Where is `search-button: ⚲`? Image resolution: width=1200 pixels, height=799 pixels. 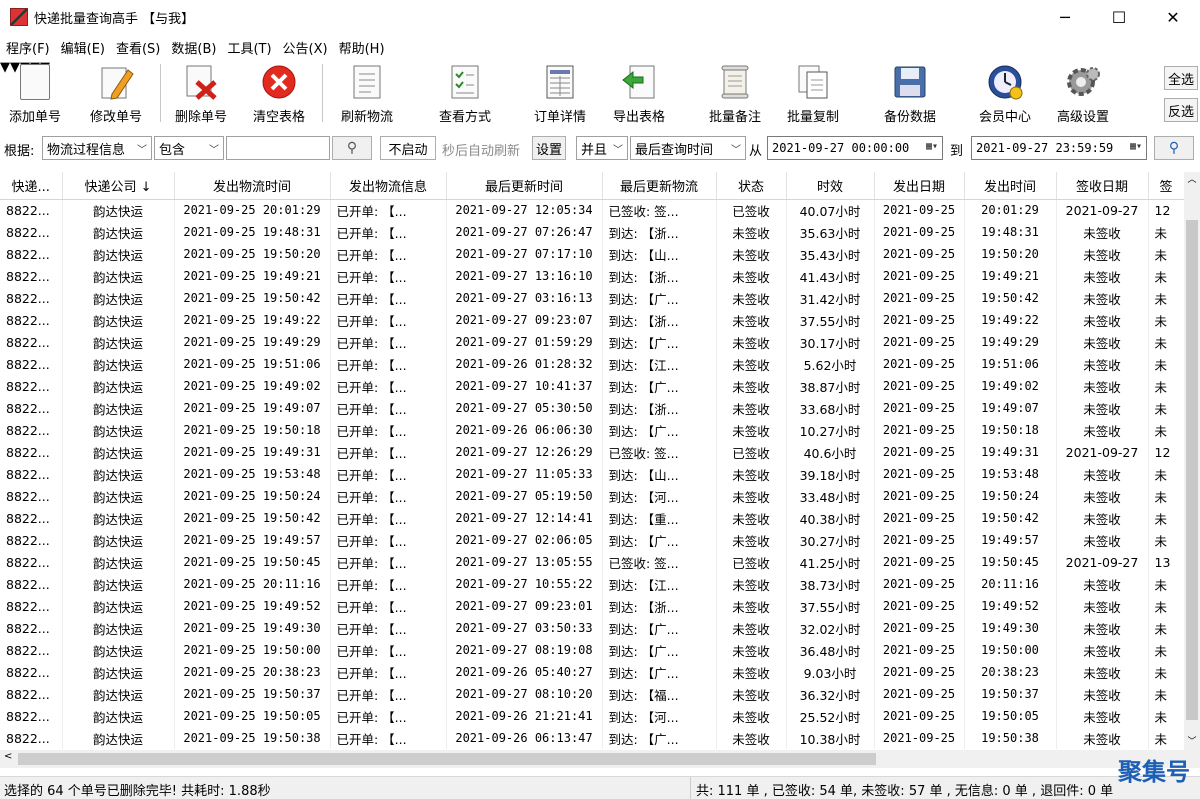
search-button: ⚲ is located at coordinates (352, 148).